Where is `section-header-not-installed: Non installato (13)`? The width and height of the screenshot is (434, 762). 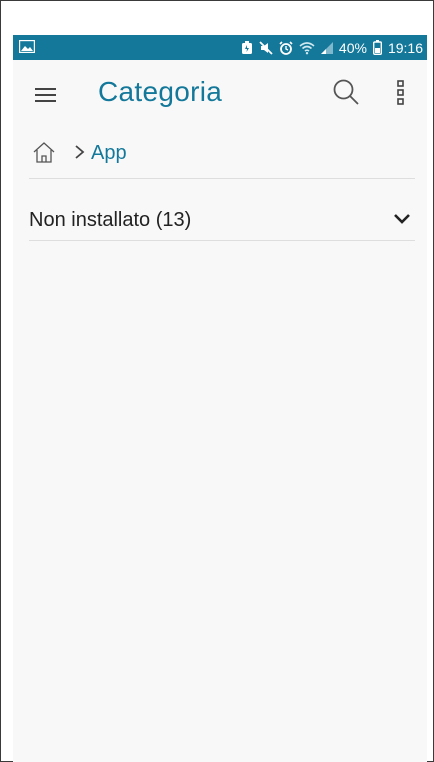 section-header-not-installed: Non installato (13) is located at coordinates (222, 216).